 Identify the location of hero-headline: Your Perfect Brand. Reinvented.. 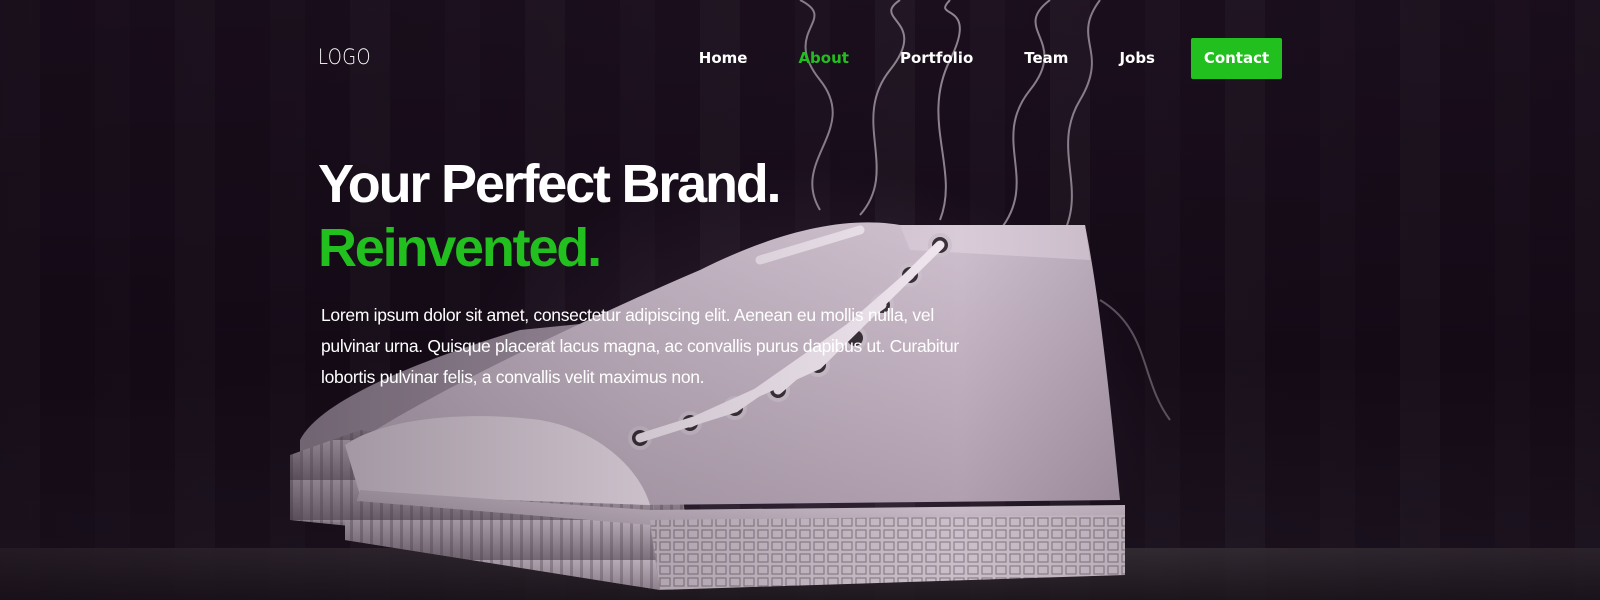
(550, 216).